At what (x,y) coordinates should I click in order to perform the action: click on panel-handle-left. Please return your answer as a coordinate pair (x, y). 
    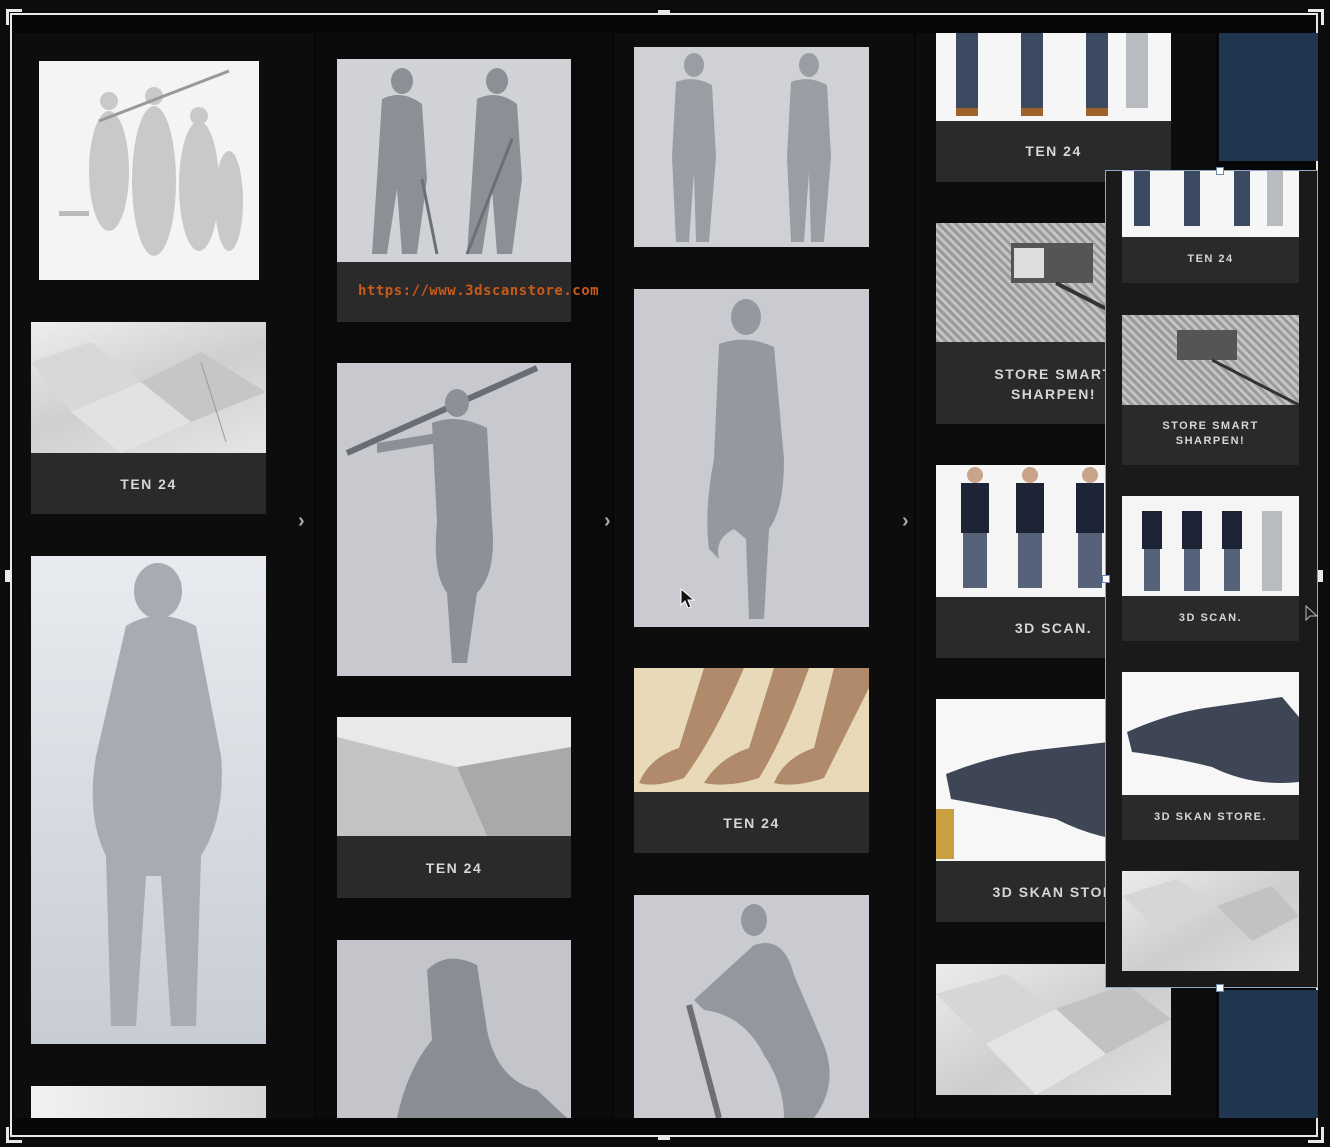
    Looking at the image, I should click on (1106, 579).